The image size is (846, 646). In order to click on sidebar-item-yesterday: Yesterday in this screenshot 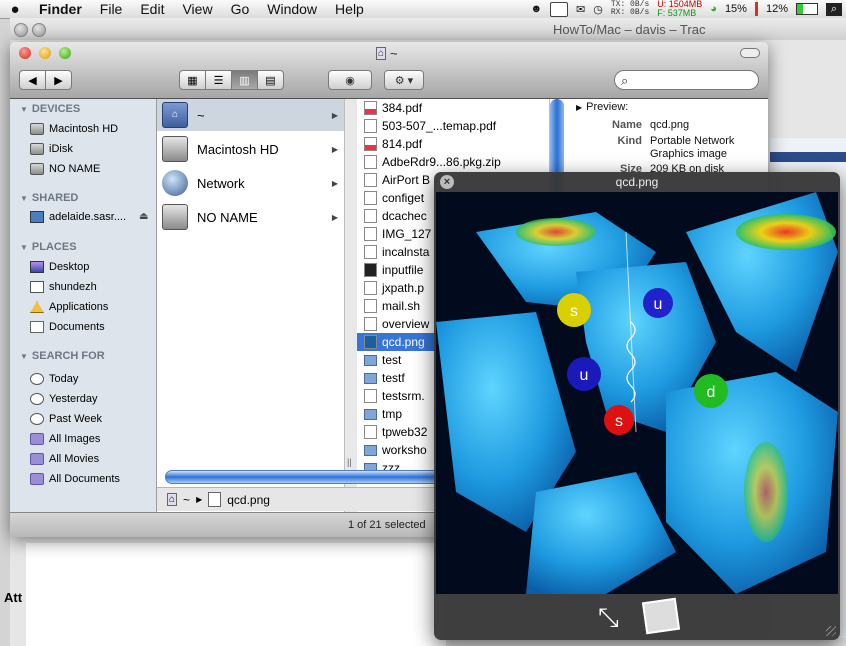, I will do `click(64, 399)`.